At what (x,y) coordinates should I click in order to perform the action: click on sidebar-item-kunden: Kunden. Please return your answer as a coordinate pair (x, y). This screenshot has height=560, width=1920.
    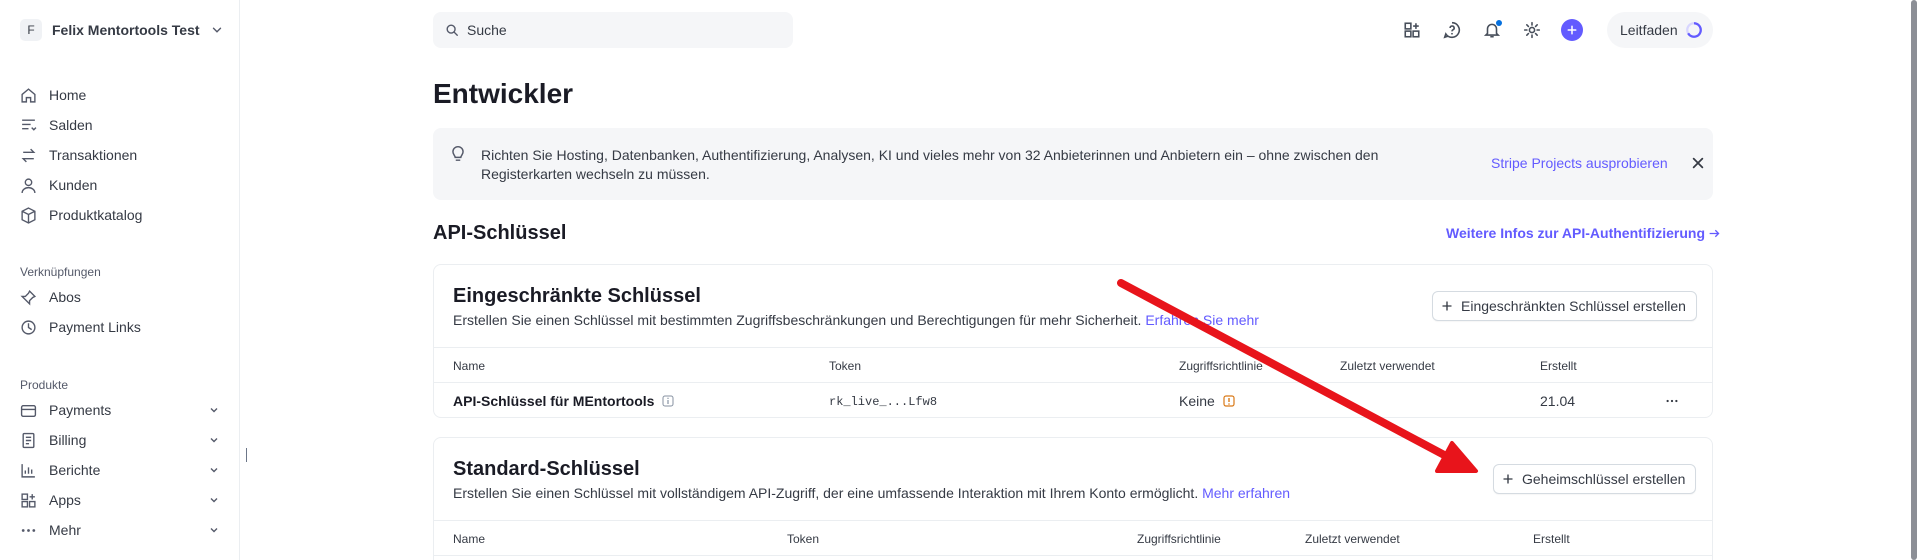
    Looking at the image, I should click on (120, 185).